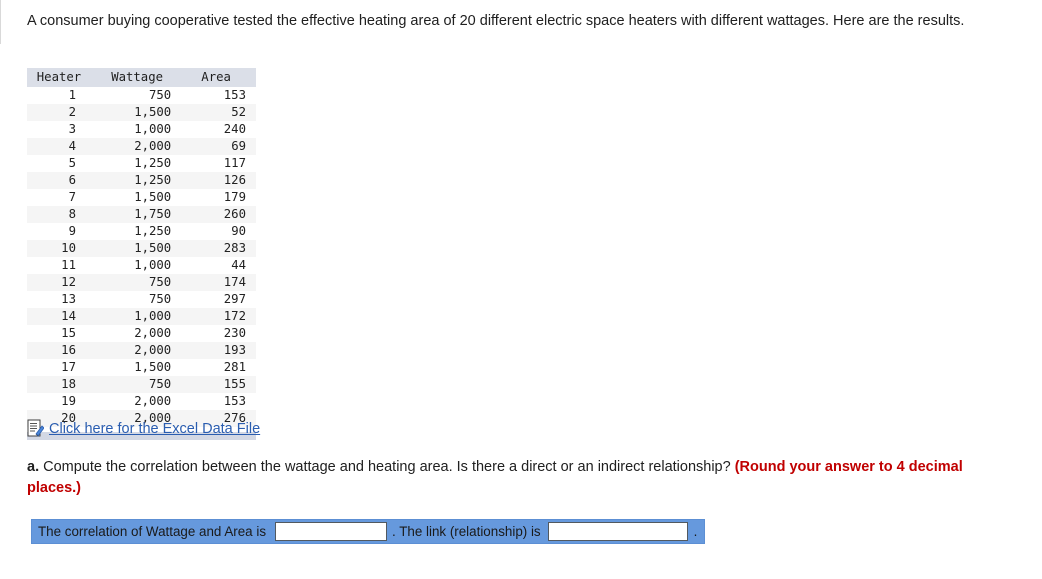 The image size is (1042, 579). What do you see at coordinates (219, 316) in the screenshot?
I see `cell-area: 172` at bounding box center [219, 316].